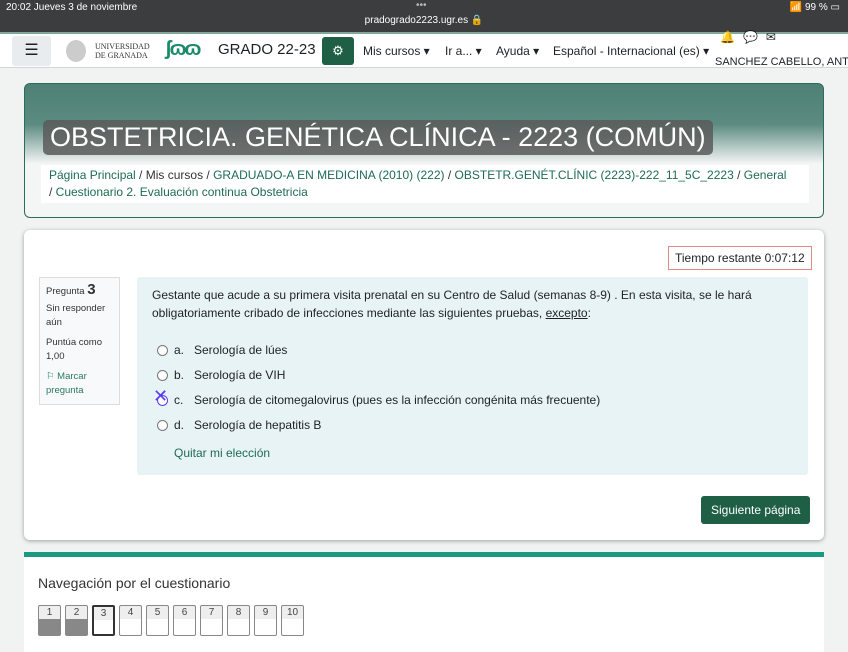  What do you see at coordinates (267, 49) in the screenshot?
I see `site-name: GRADO 22-23` at bounding box center [267, 49].